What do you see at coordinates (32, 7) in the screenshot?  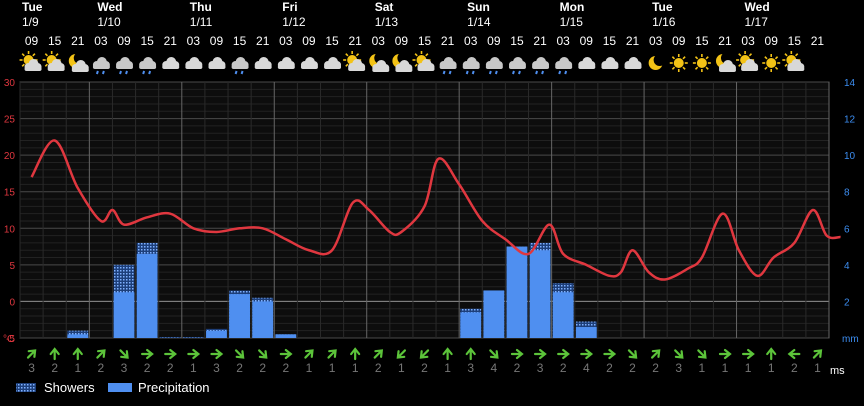 I see `day-name: Tue` at bounding box center [32, 7].